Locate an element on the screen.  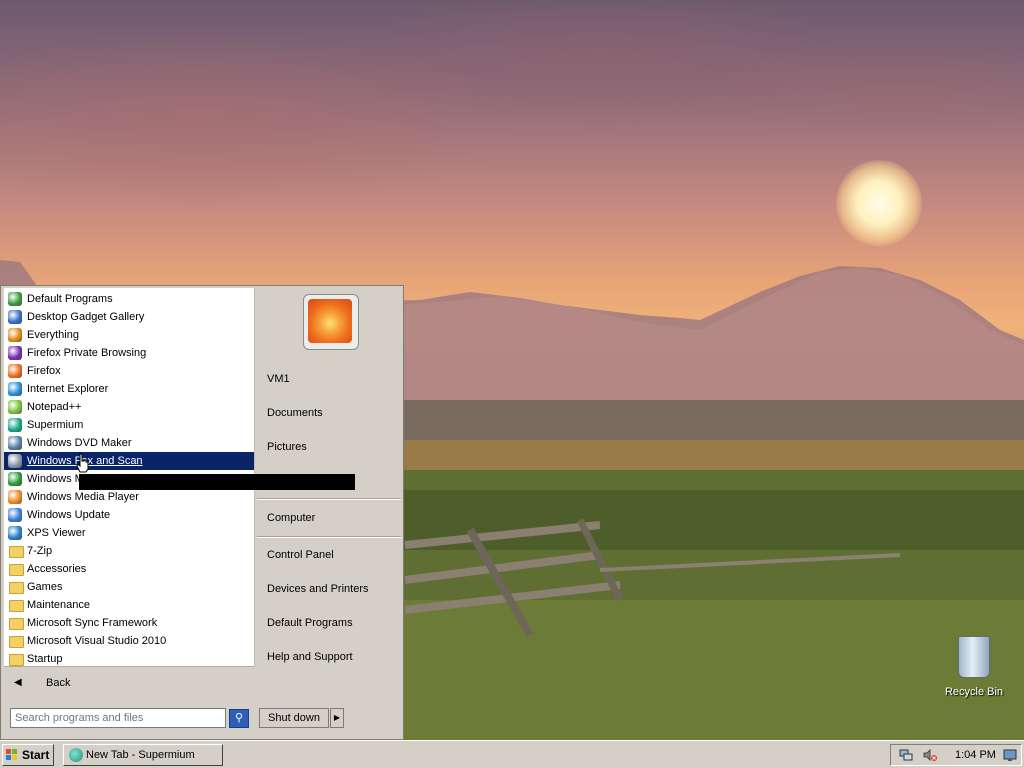
help-support-link: Help and Support is located at coordinates (310, 657).